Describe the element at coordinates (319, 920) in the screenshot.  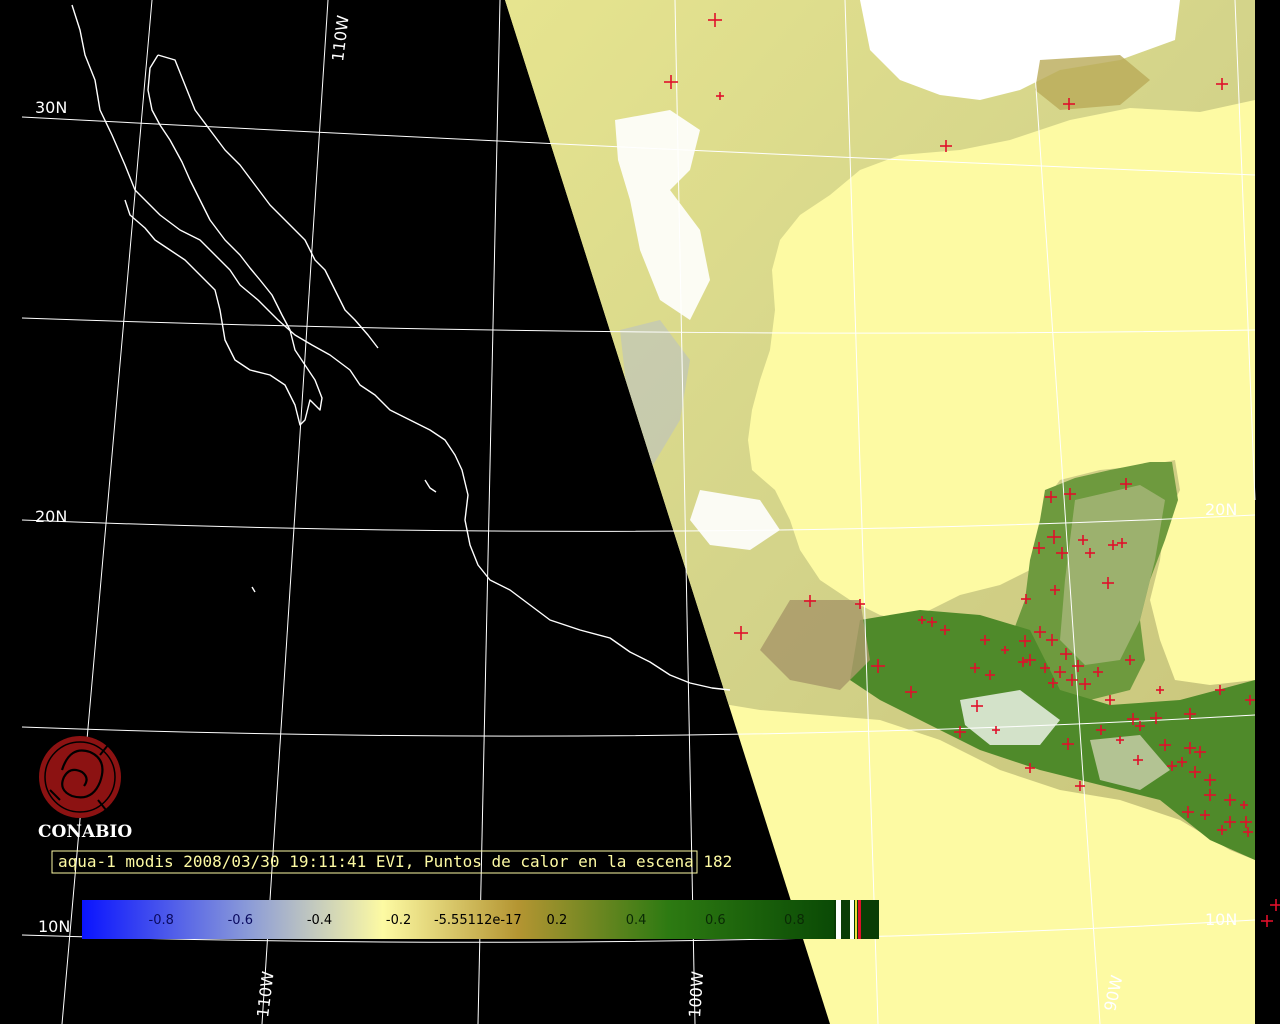
I see `colorbar-tick-label: -0.4` at that location.